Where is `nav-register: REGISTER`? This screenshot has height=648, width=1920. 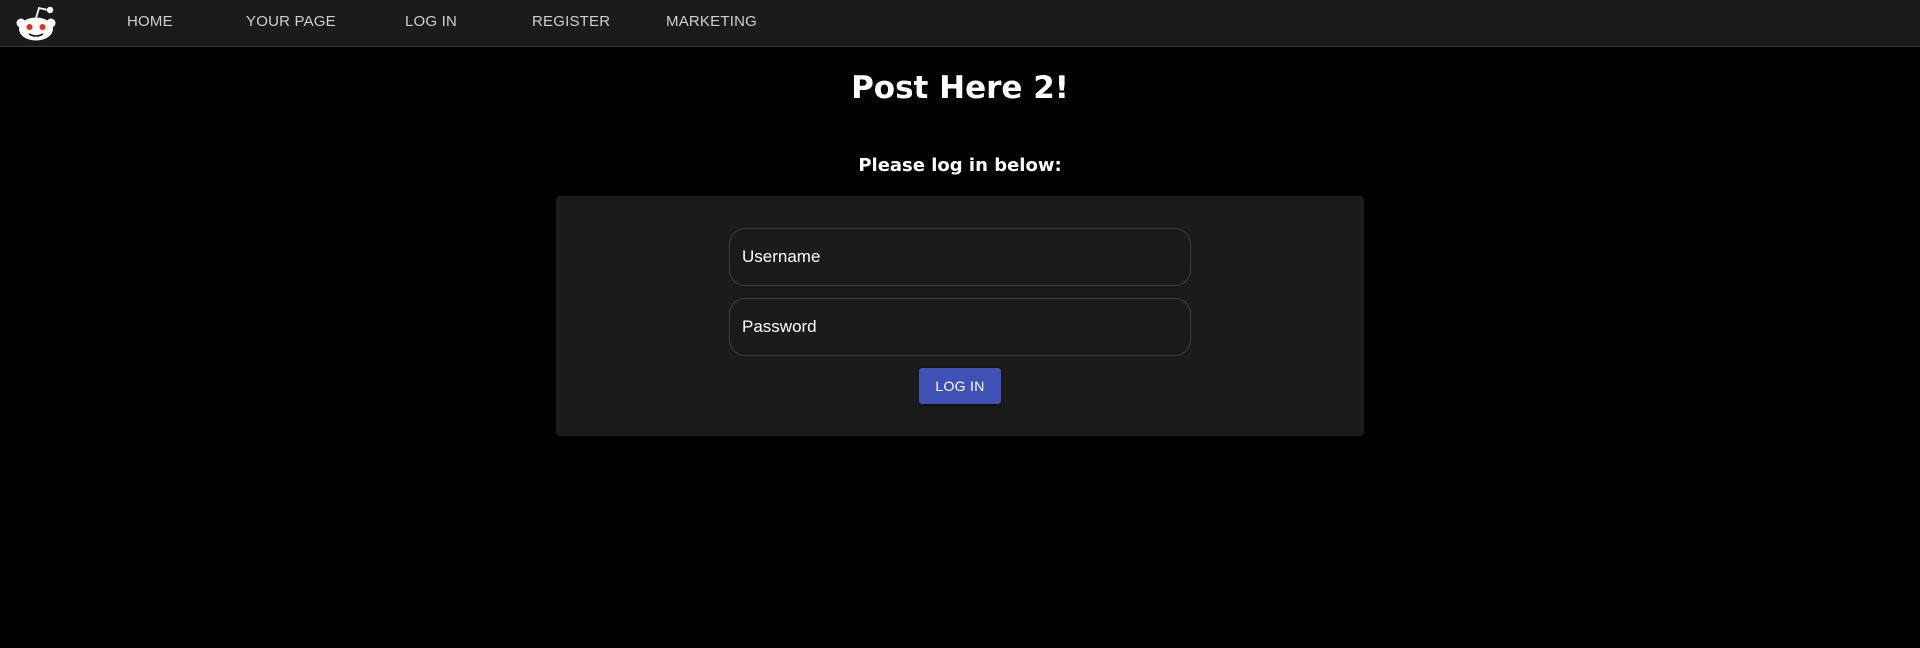 nav-register: REGISTER is located at coordinates (571, 23).